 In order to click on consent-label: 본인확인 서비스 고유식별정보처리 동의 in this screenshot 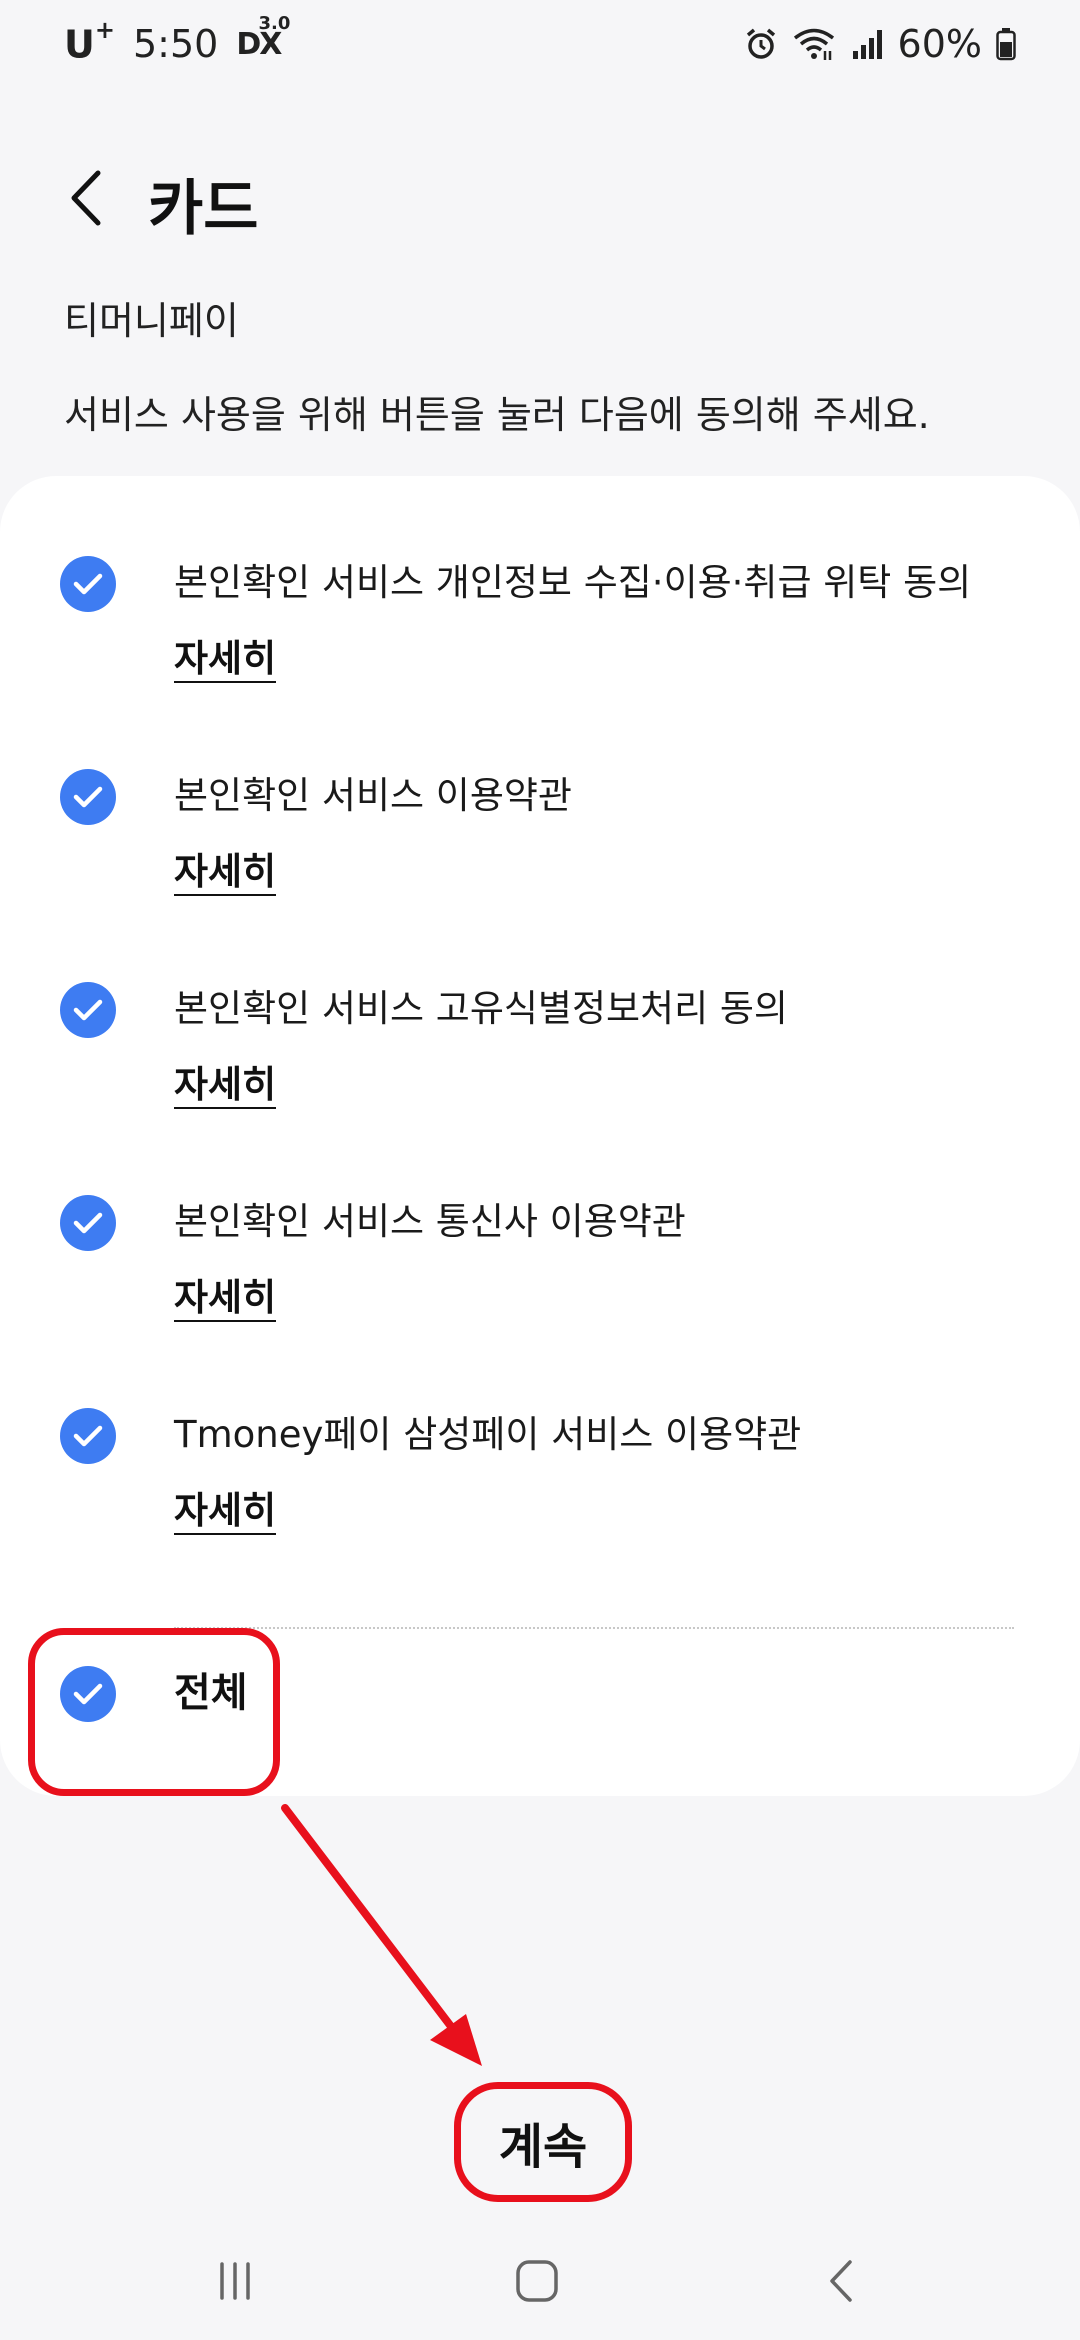, I will do `click(481, 1008)`.